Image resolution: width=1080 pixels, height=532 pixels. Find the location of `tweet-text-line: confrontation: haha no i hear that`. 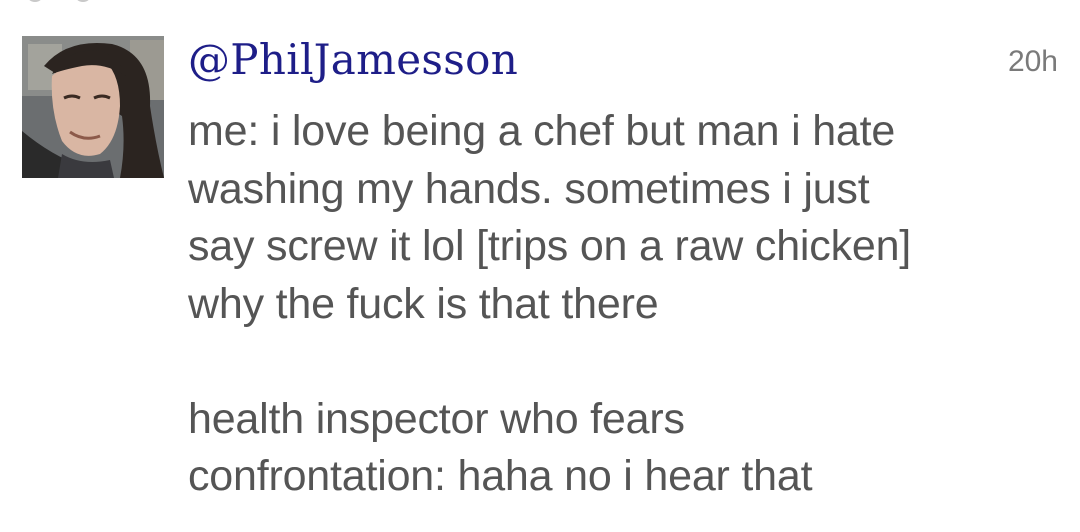

tweet-text-line: confrontation: haha no i hear that is located at coordinates (500, 476).